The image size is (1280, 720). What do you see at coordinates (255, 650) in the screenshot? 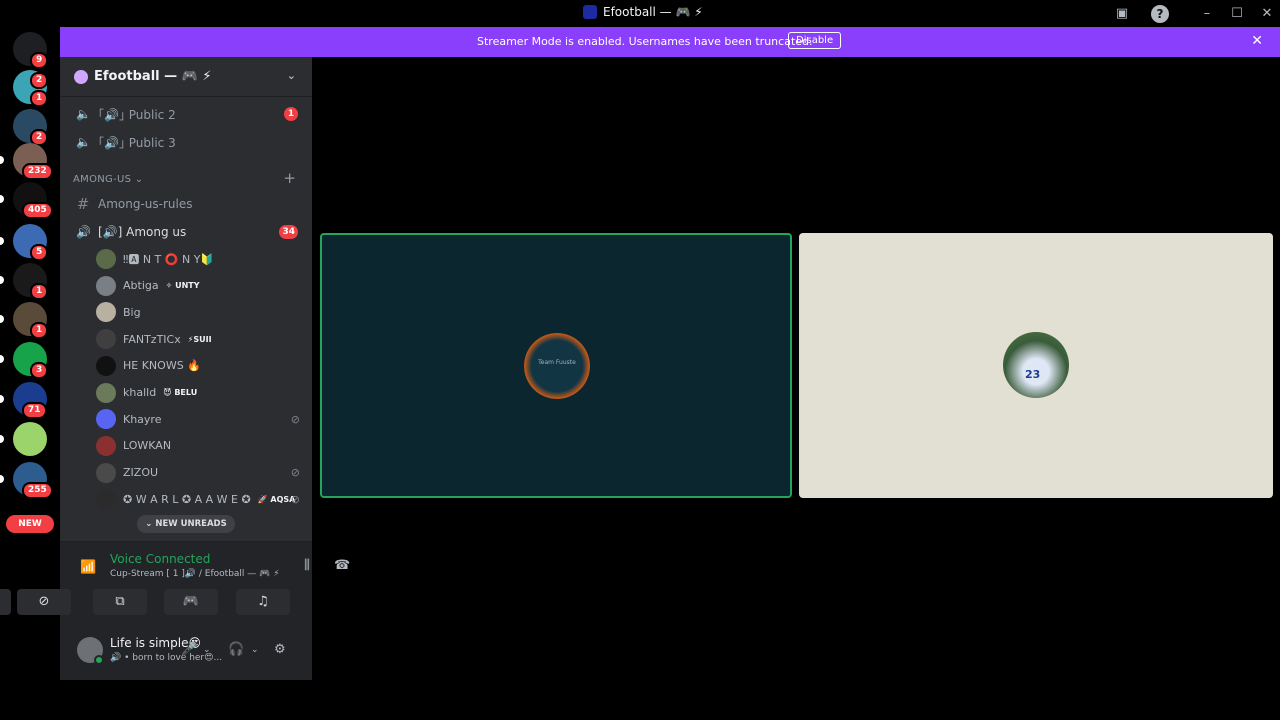
I see `audio-options-chevron-icon: ⌄` at bounding box center [255, 650].